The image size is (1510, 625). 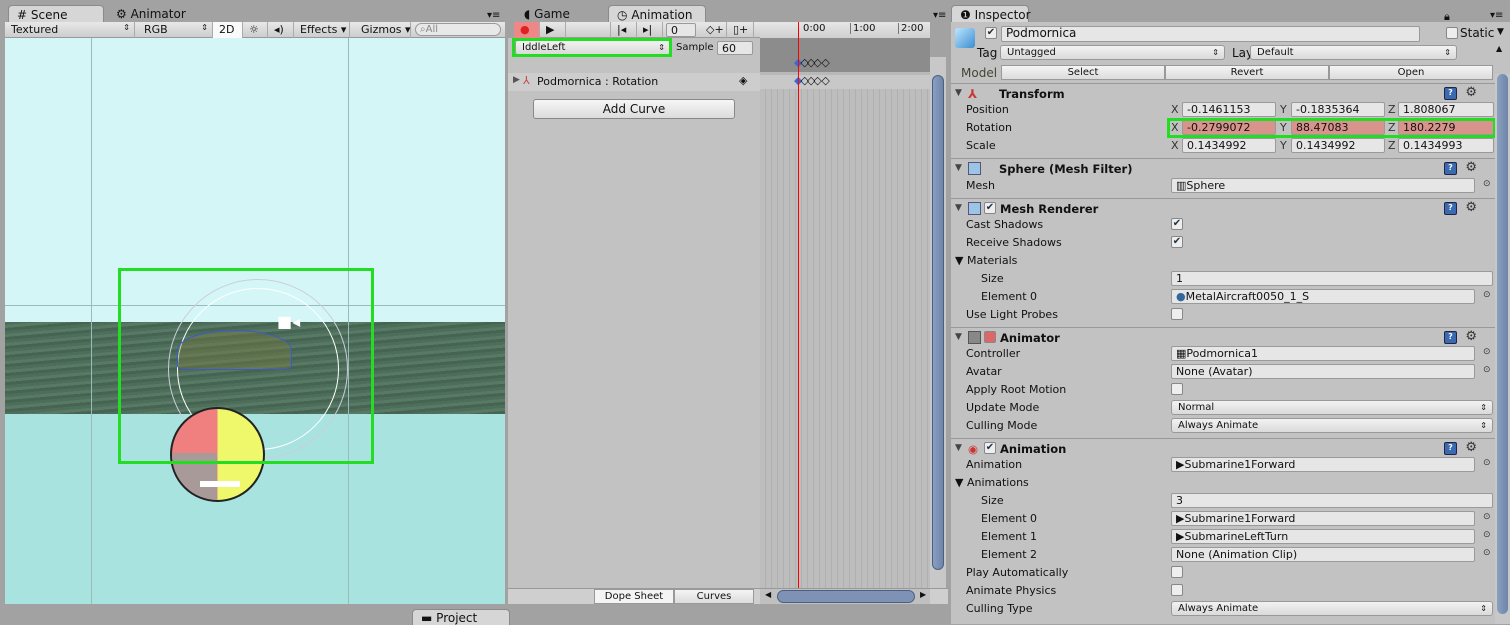 What do you see at coordinates (990, 337) in the screenshot?
I see `enabled-checkbox` at bounding box center [990, 337].